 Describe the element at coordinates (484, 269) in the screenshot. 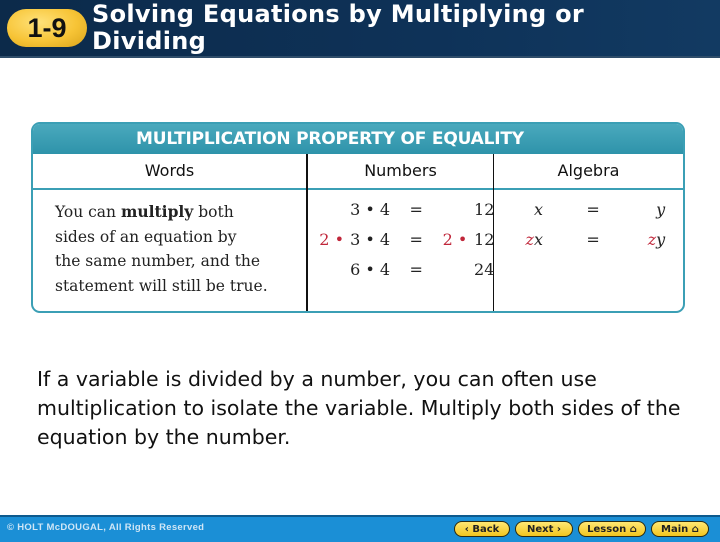

I see `number-result: 24` at that location.